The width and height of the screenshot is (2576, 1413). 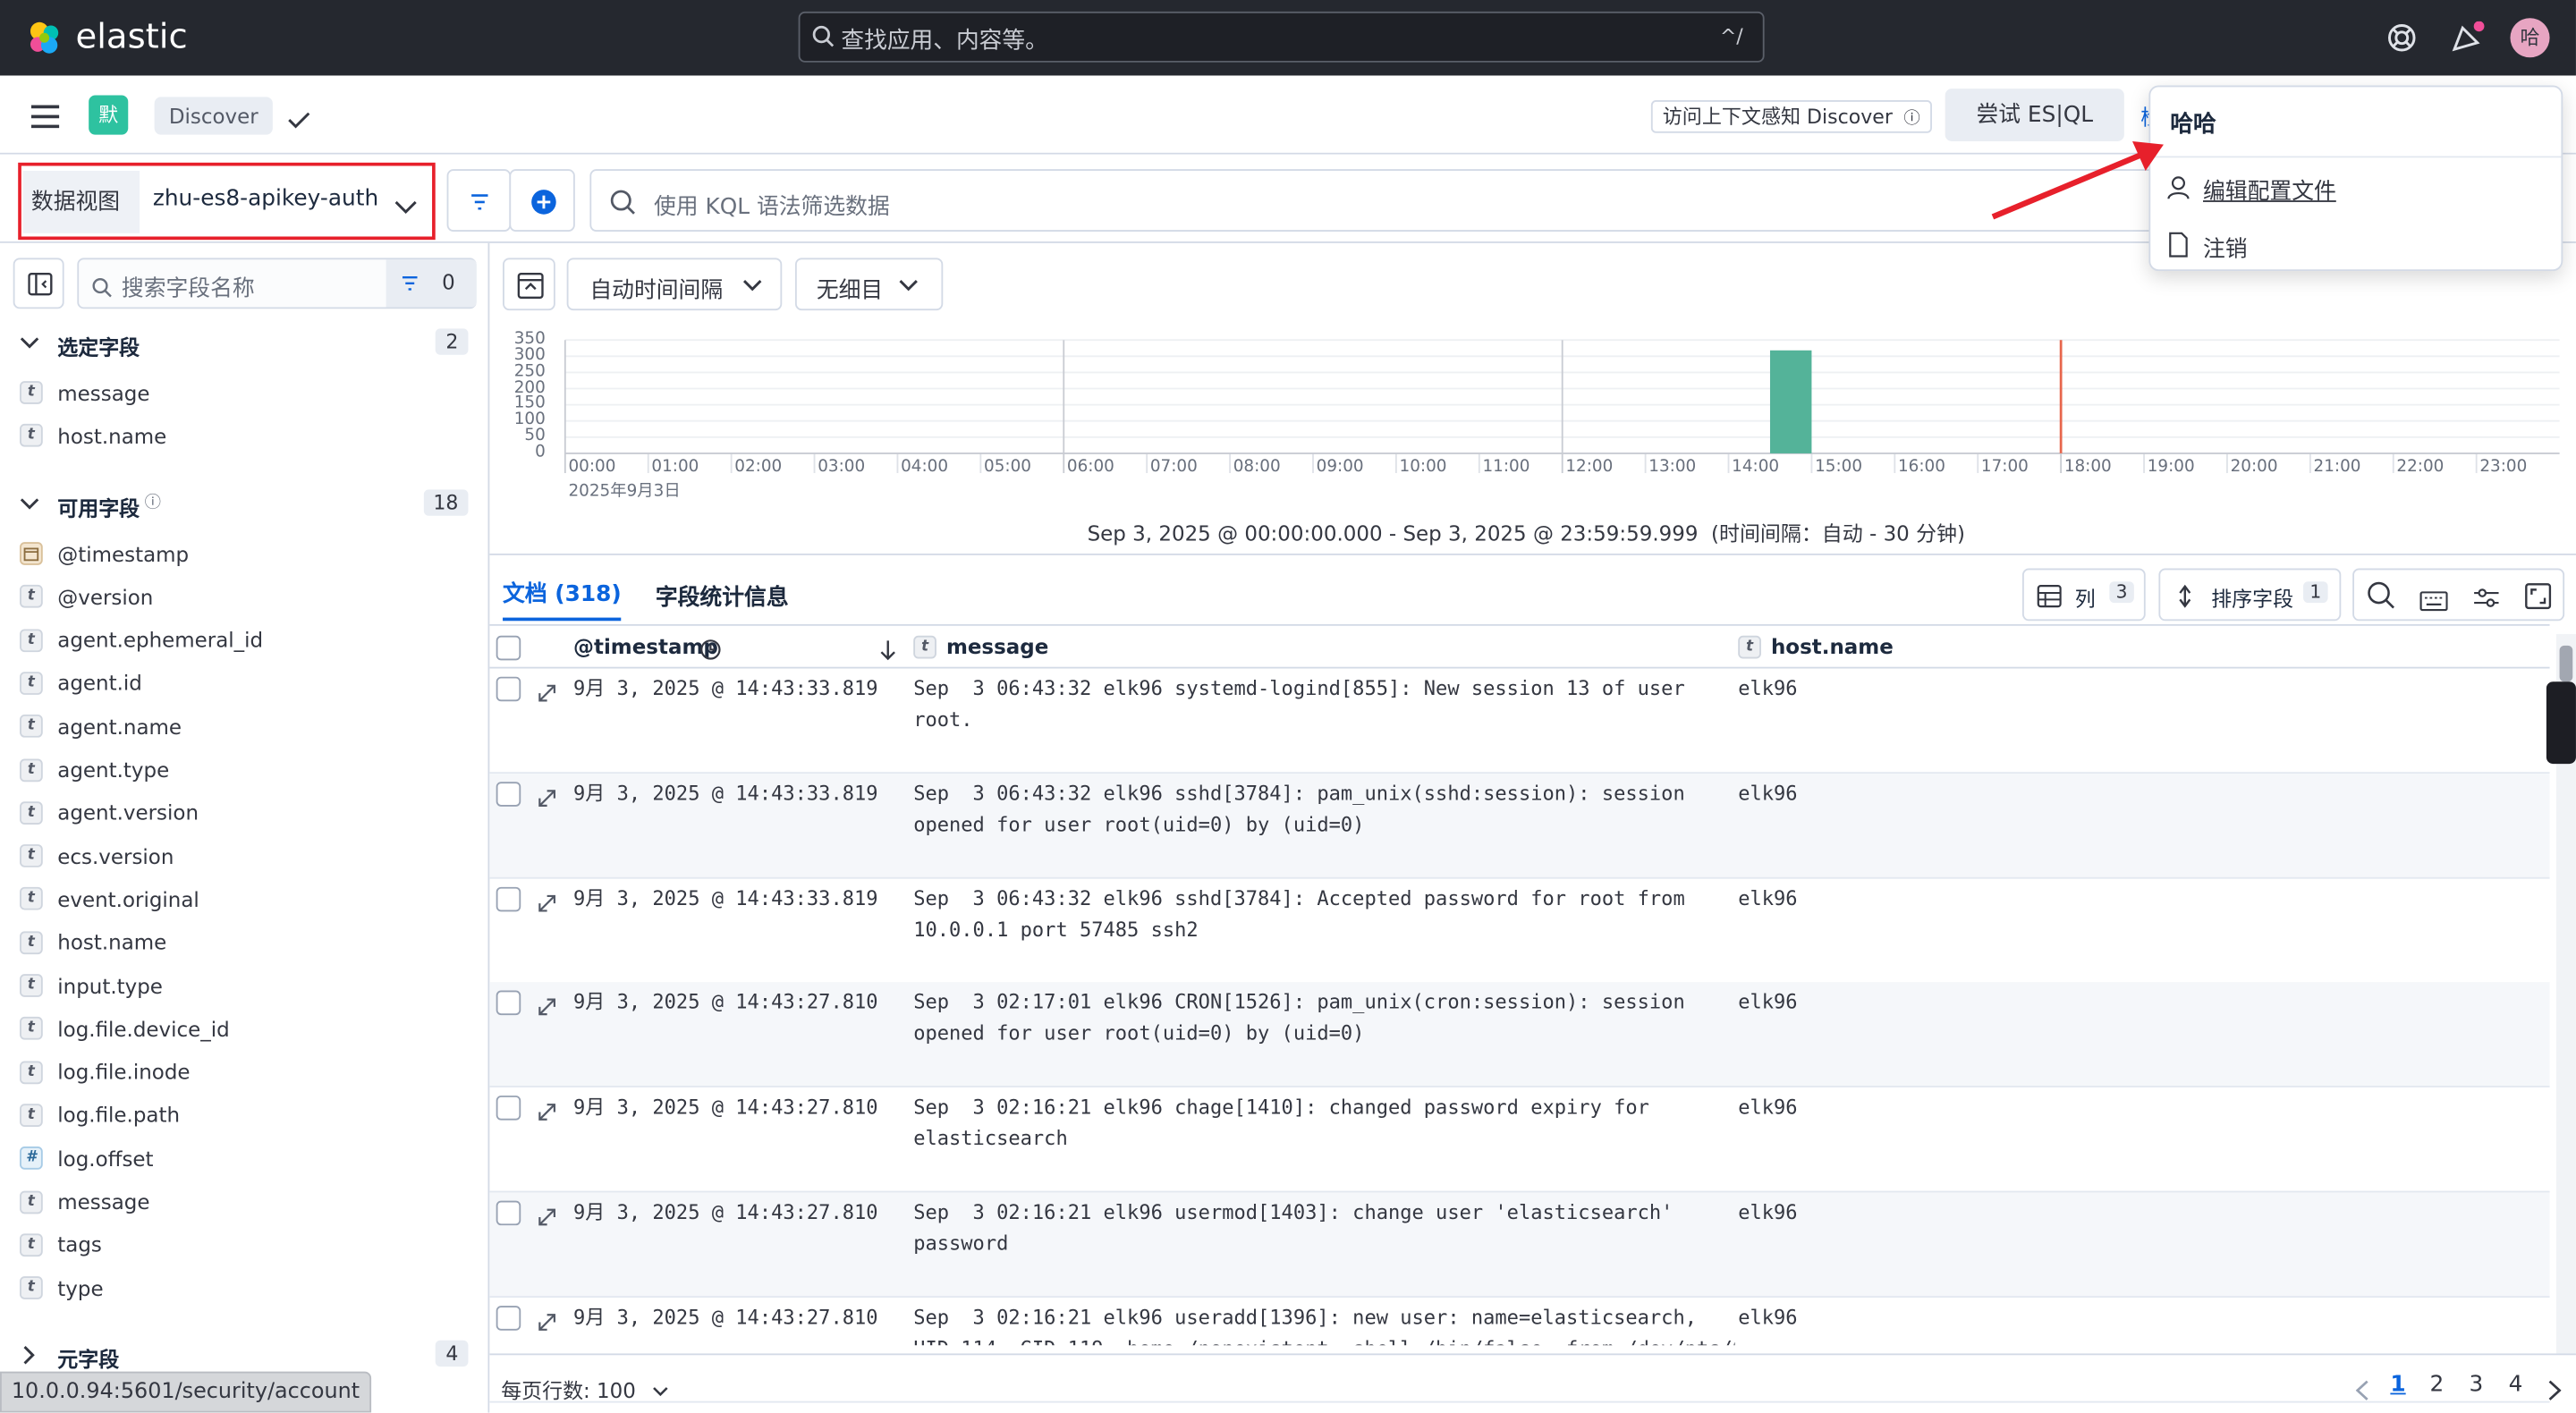 I want to click on interval-selector-button: 自动时间间隔, so click(x=674, y=284).